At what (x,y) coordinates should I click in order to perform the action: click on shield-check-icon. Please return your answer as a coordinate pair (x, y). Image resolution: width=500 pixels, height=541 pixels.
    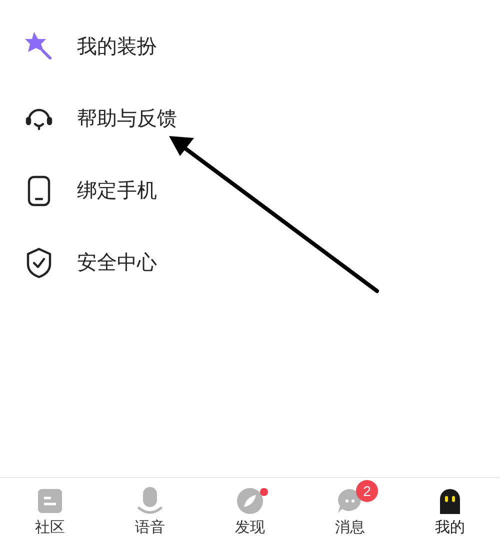
    Looking at the image, I should click on (39, 263).